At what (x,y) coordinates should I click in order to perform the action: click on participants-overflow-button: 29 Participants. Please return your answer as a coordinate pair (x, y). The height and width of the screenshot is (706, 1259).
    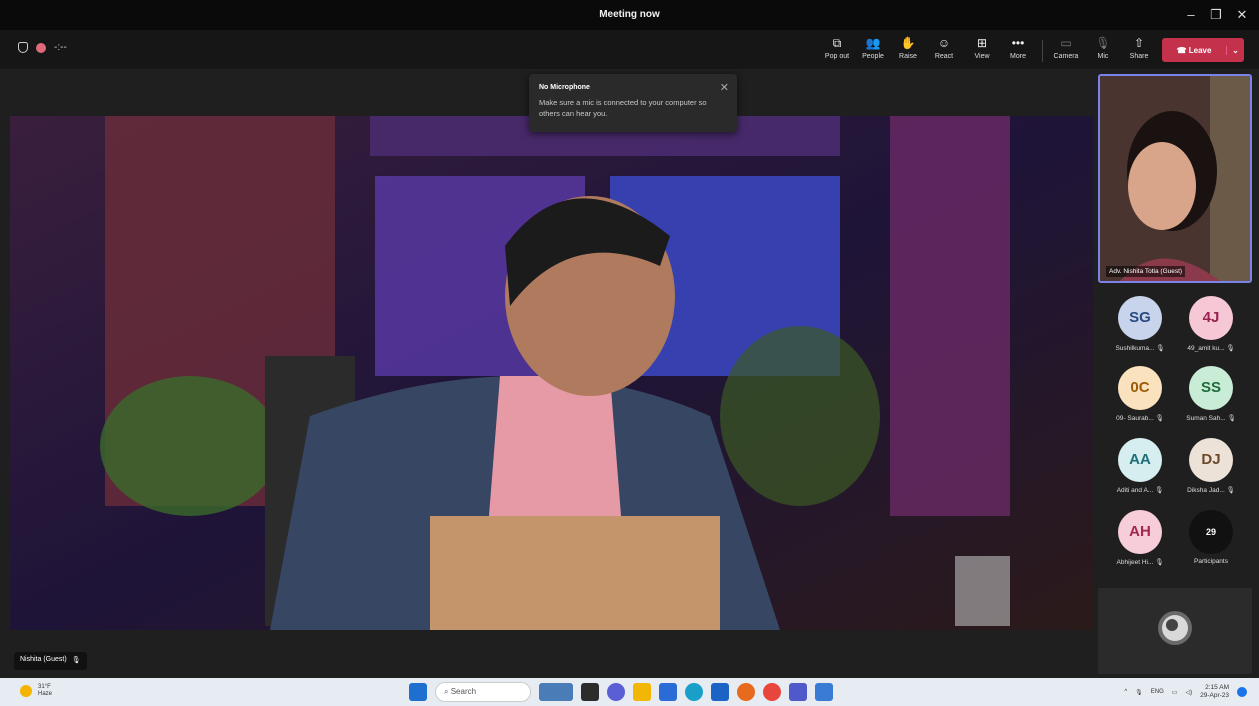
    Looking at the image, I should click on (1211, 537).